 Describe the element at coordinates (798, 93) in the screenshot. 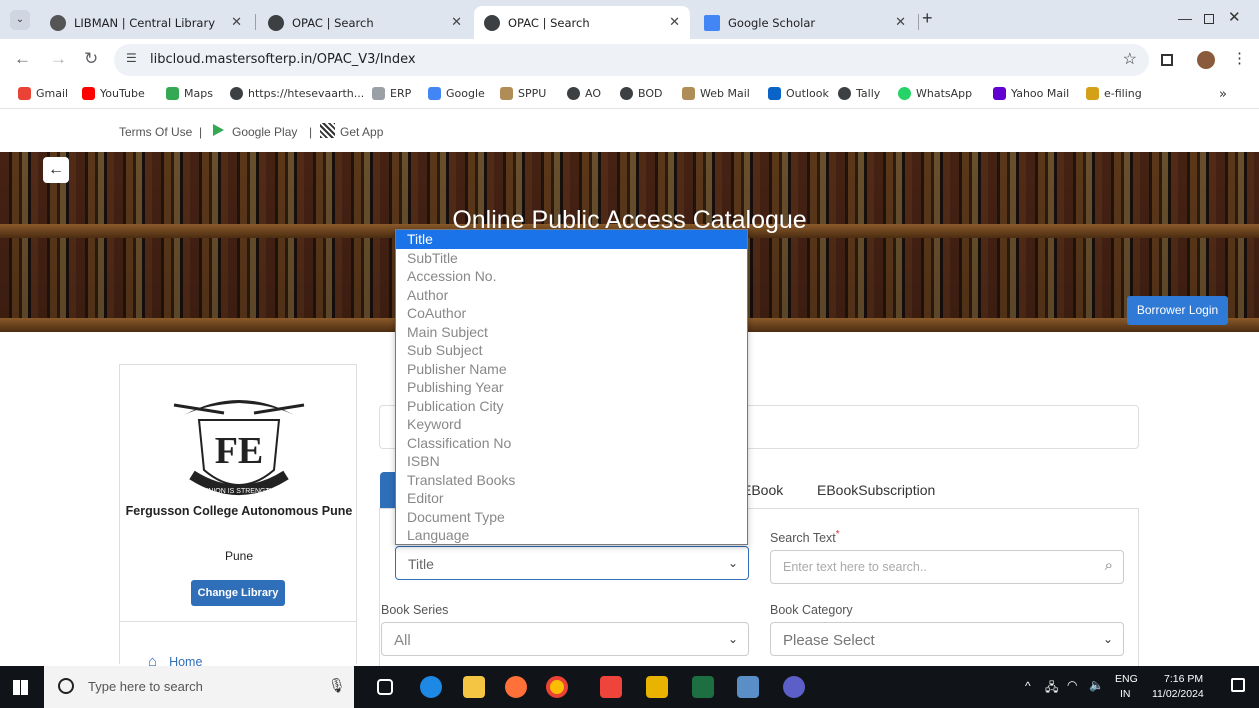

I see `bookmark-outlook: Outlook` at that location.